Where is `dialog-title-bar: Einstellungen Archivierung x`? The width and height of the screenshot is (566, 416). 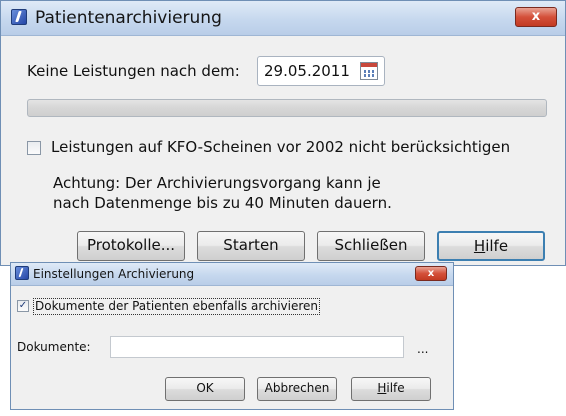
dialog-title-bar: Einstellungen Archivierung x is located at coordinates (232, 274).